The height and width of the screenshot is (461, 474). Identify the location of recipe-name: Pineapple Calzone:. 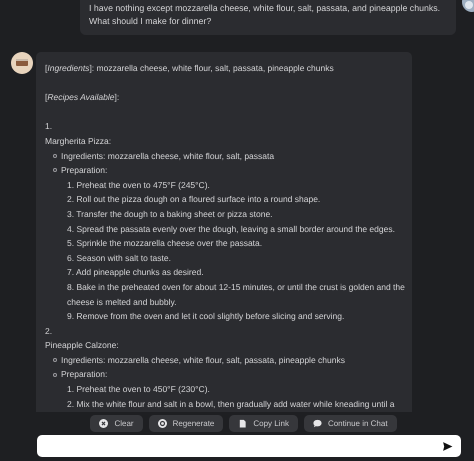
(82, 345).